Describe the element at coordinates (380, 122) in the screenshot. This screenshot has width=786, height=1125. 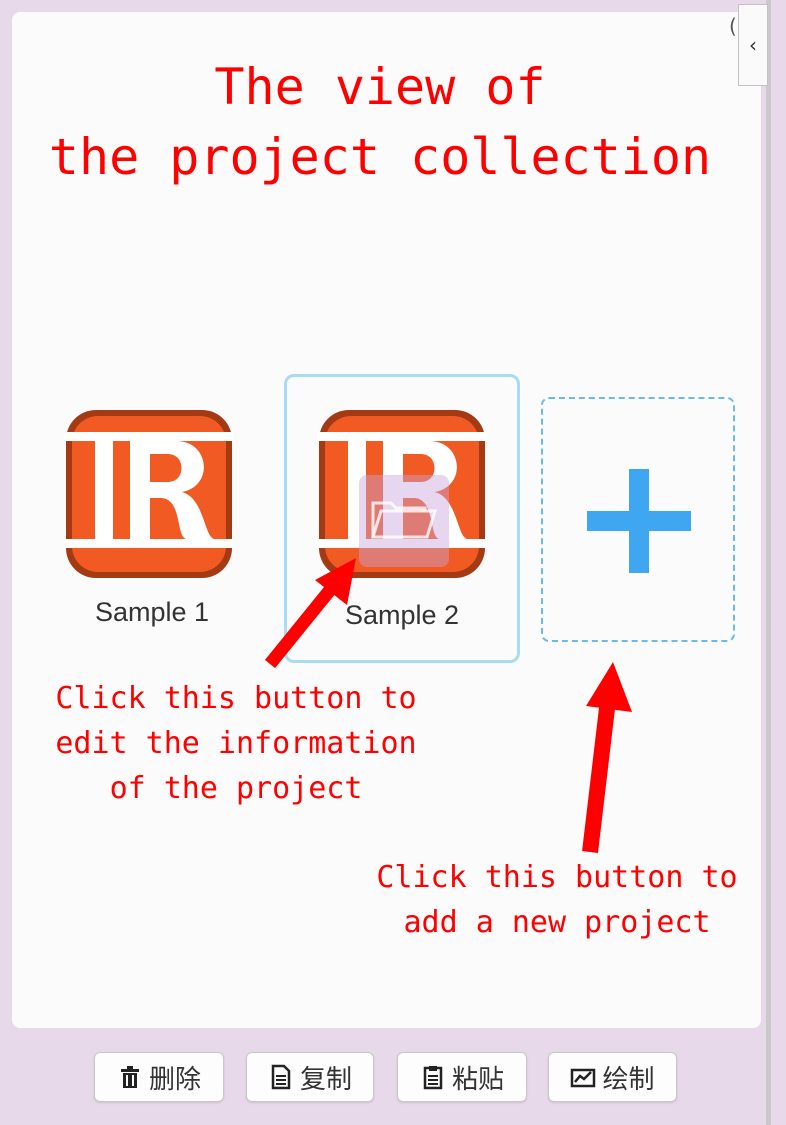
I see `annotation-title: The view of the project collection` at that location.